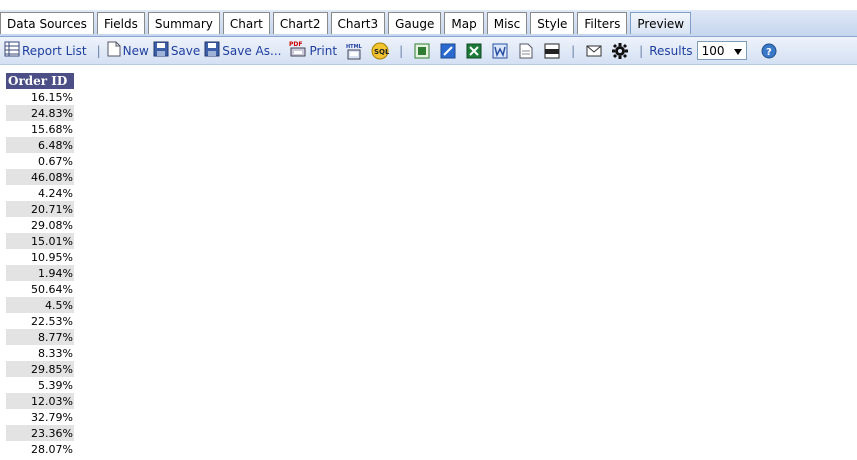 This screenshot has height=460, width=857. I want to click on table-row: 4.24%, so click(40, 193).